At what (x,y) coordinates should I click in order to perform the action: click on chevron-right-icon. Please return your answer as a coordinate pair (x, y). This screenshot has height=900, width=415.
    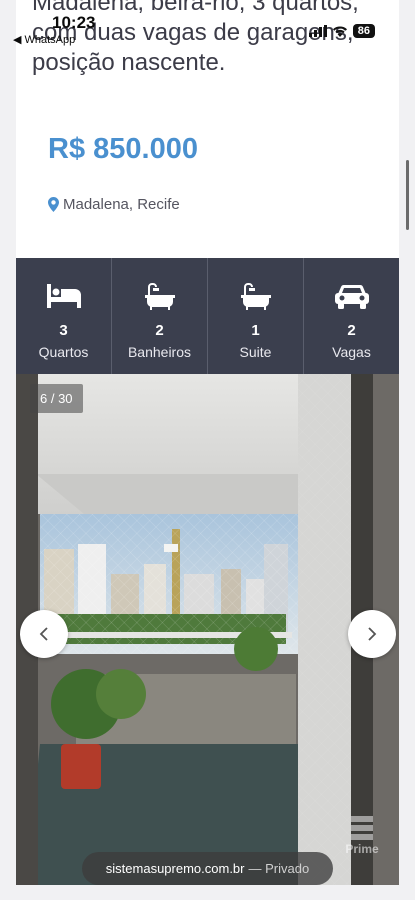
    Looking at the image, I should click on (372, 634).